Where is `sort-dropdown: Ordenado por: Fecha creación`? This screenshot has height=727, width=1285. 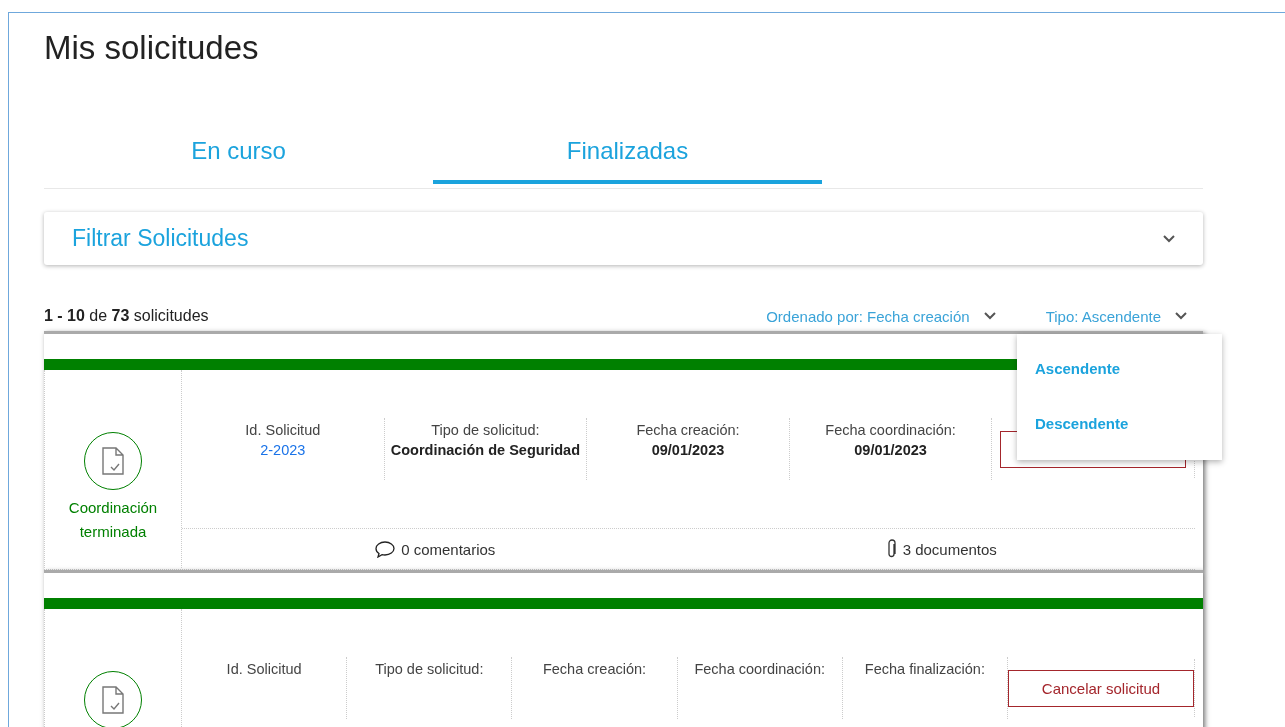
sort-dropdown: Ordenado por: Fecha creación is located at coordinates (881, 316).